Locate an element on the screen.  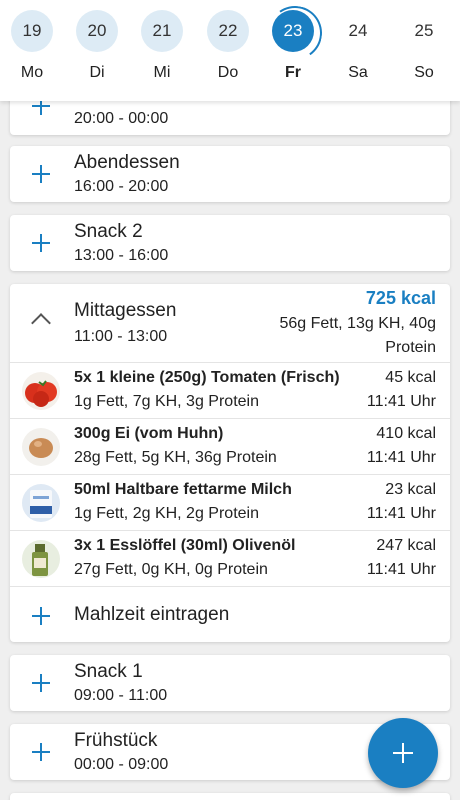
day-22: 22 Do is located at coordinates (228, 46).